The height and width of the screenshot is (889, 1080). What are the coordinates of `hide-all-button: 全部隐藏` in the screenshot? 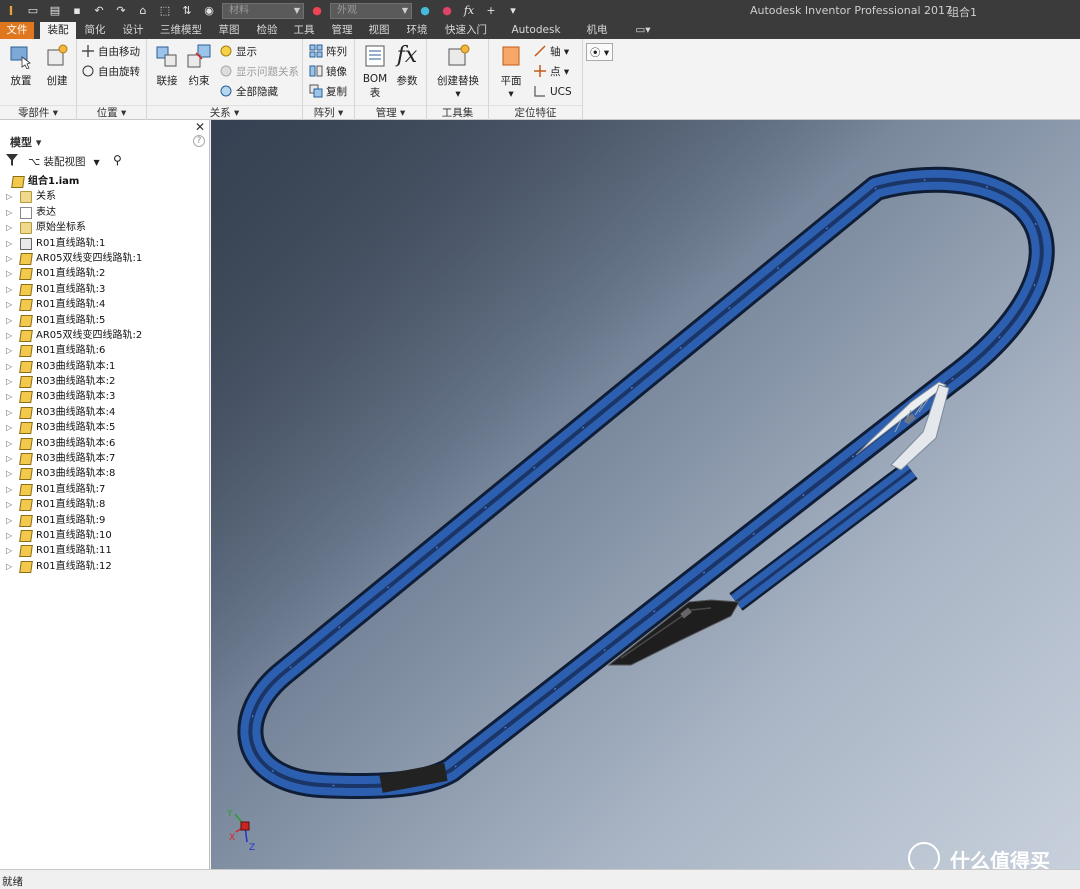 It's located at (248, 92).